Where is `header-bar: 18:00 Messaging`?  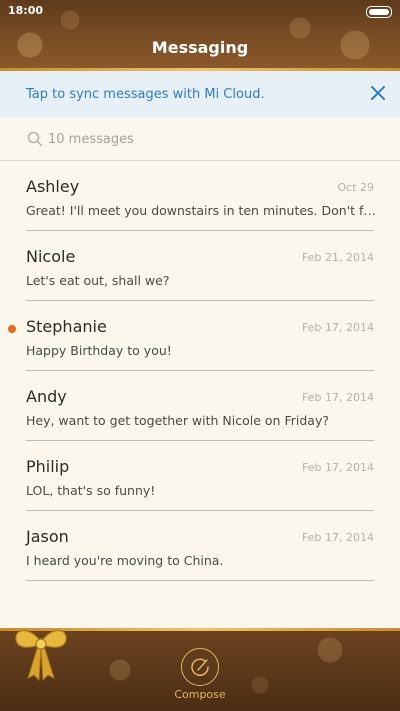
header-bar: 18:00 Messaging is located at coordinates (200, 35).